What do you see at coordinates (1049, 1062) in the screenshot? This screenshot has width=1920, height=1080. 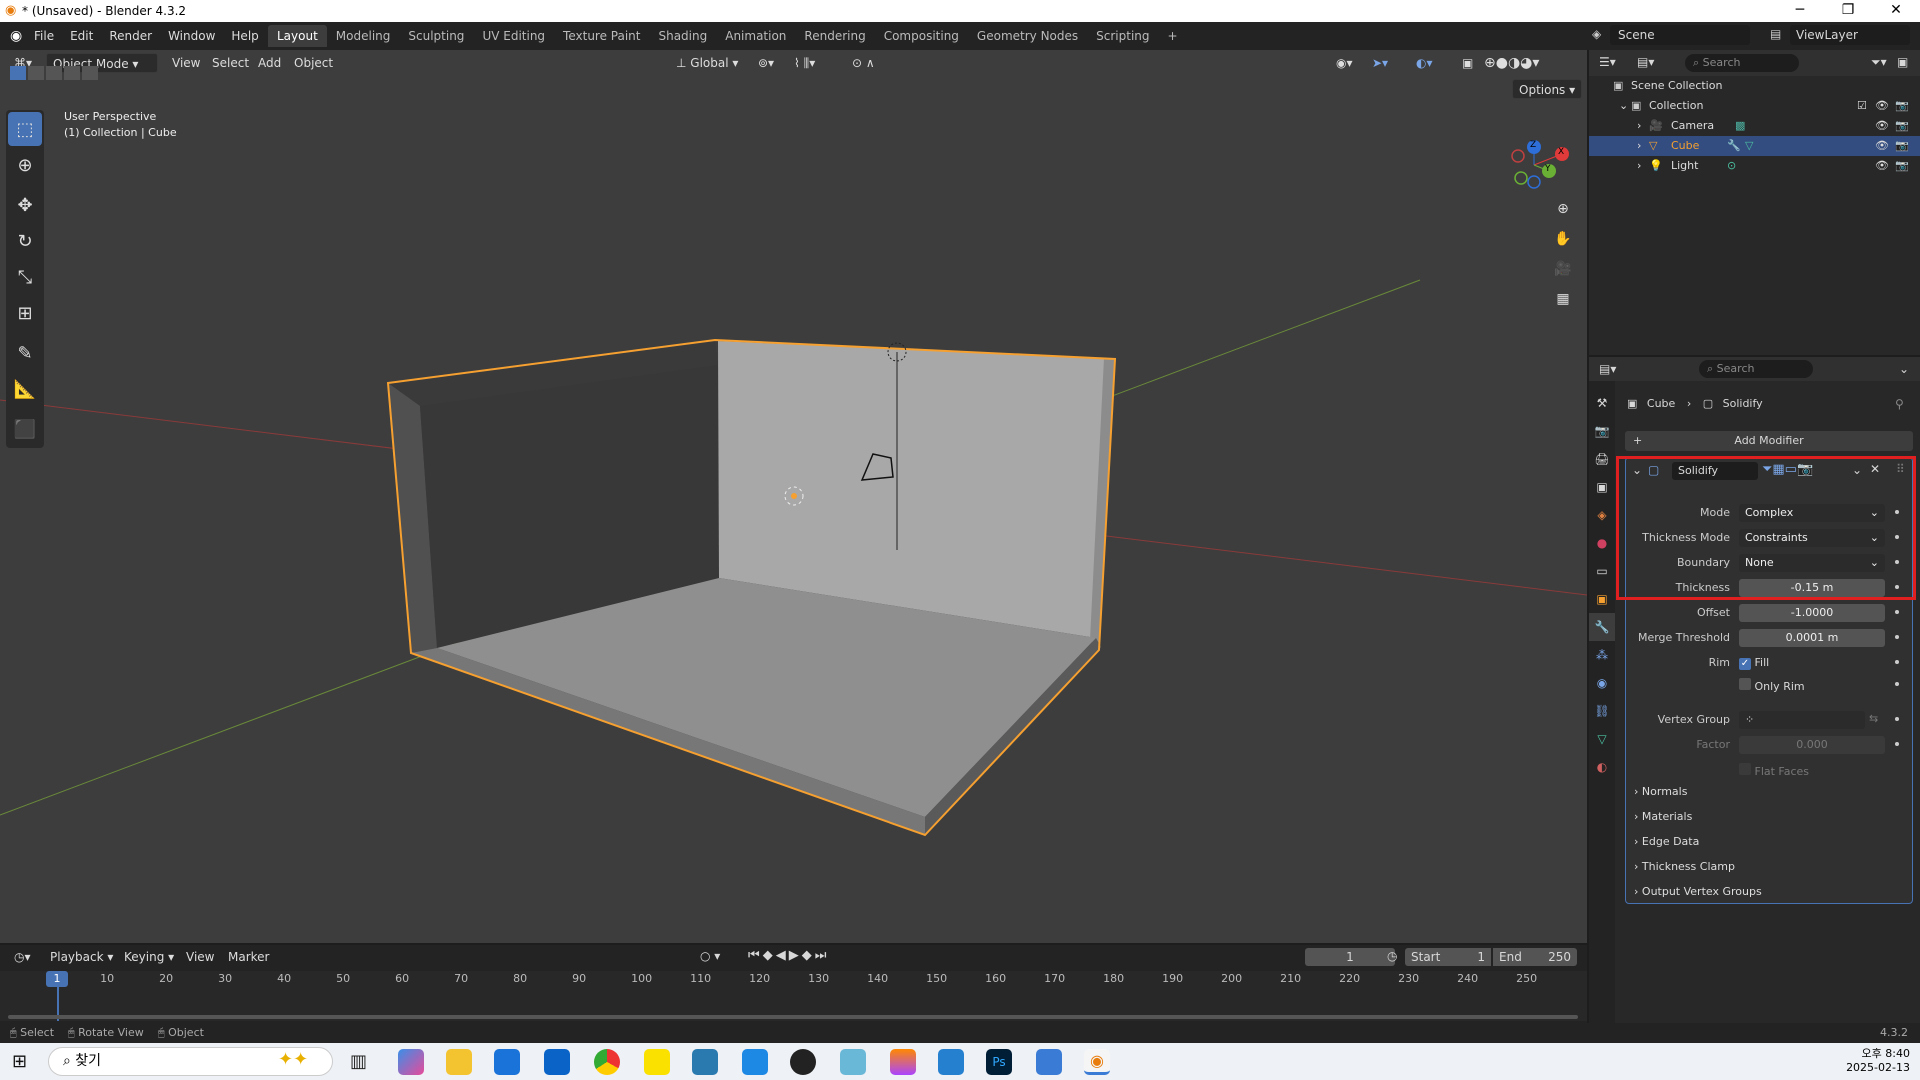 I see `app3-icon` at bounding box center [1049, 1062].